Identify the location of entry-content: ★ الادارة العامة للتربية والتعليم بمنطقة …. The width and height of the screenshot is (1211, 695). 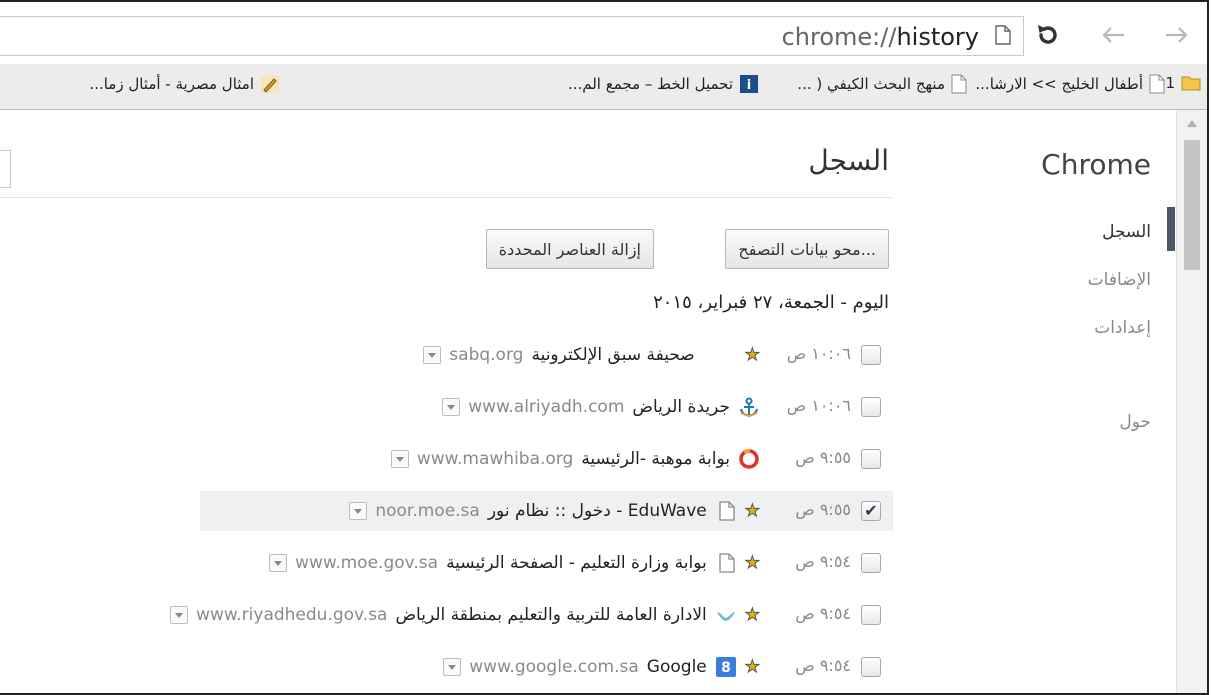
(465, 615).